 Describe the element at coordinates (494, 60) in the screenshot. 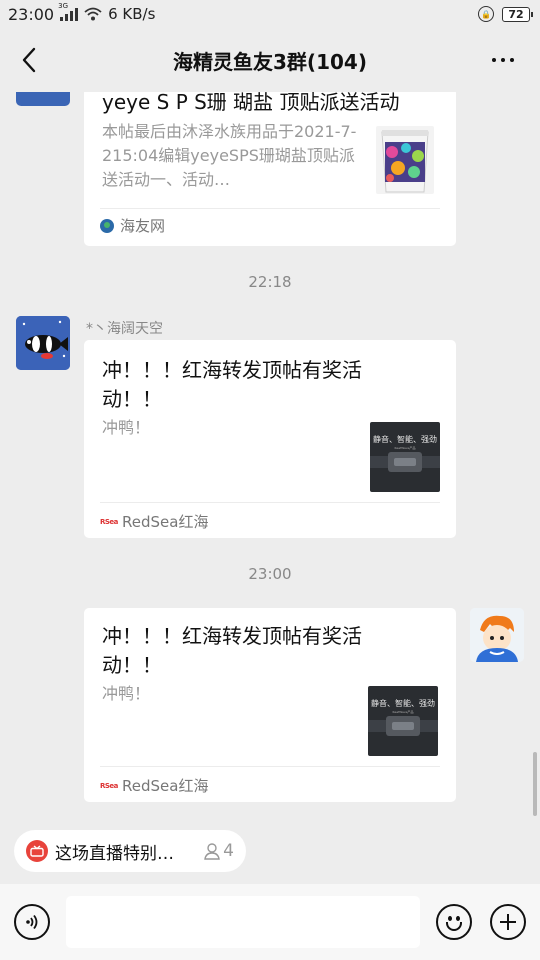

I see `more-dots-icon` at that location.